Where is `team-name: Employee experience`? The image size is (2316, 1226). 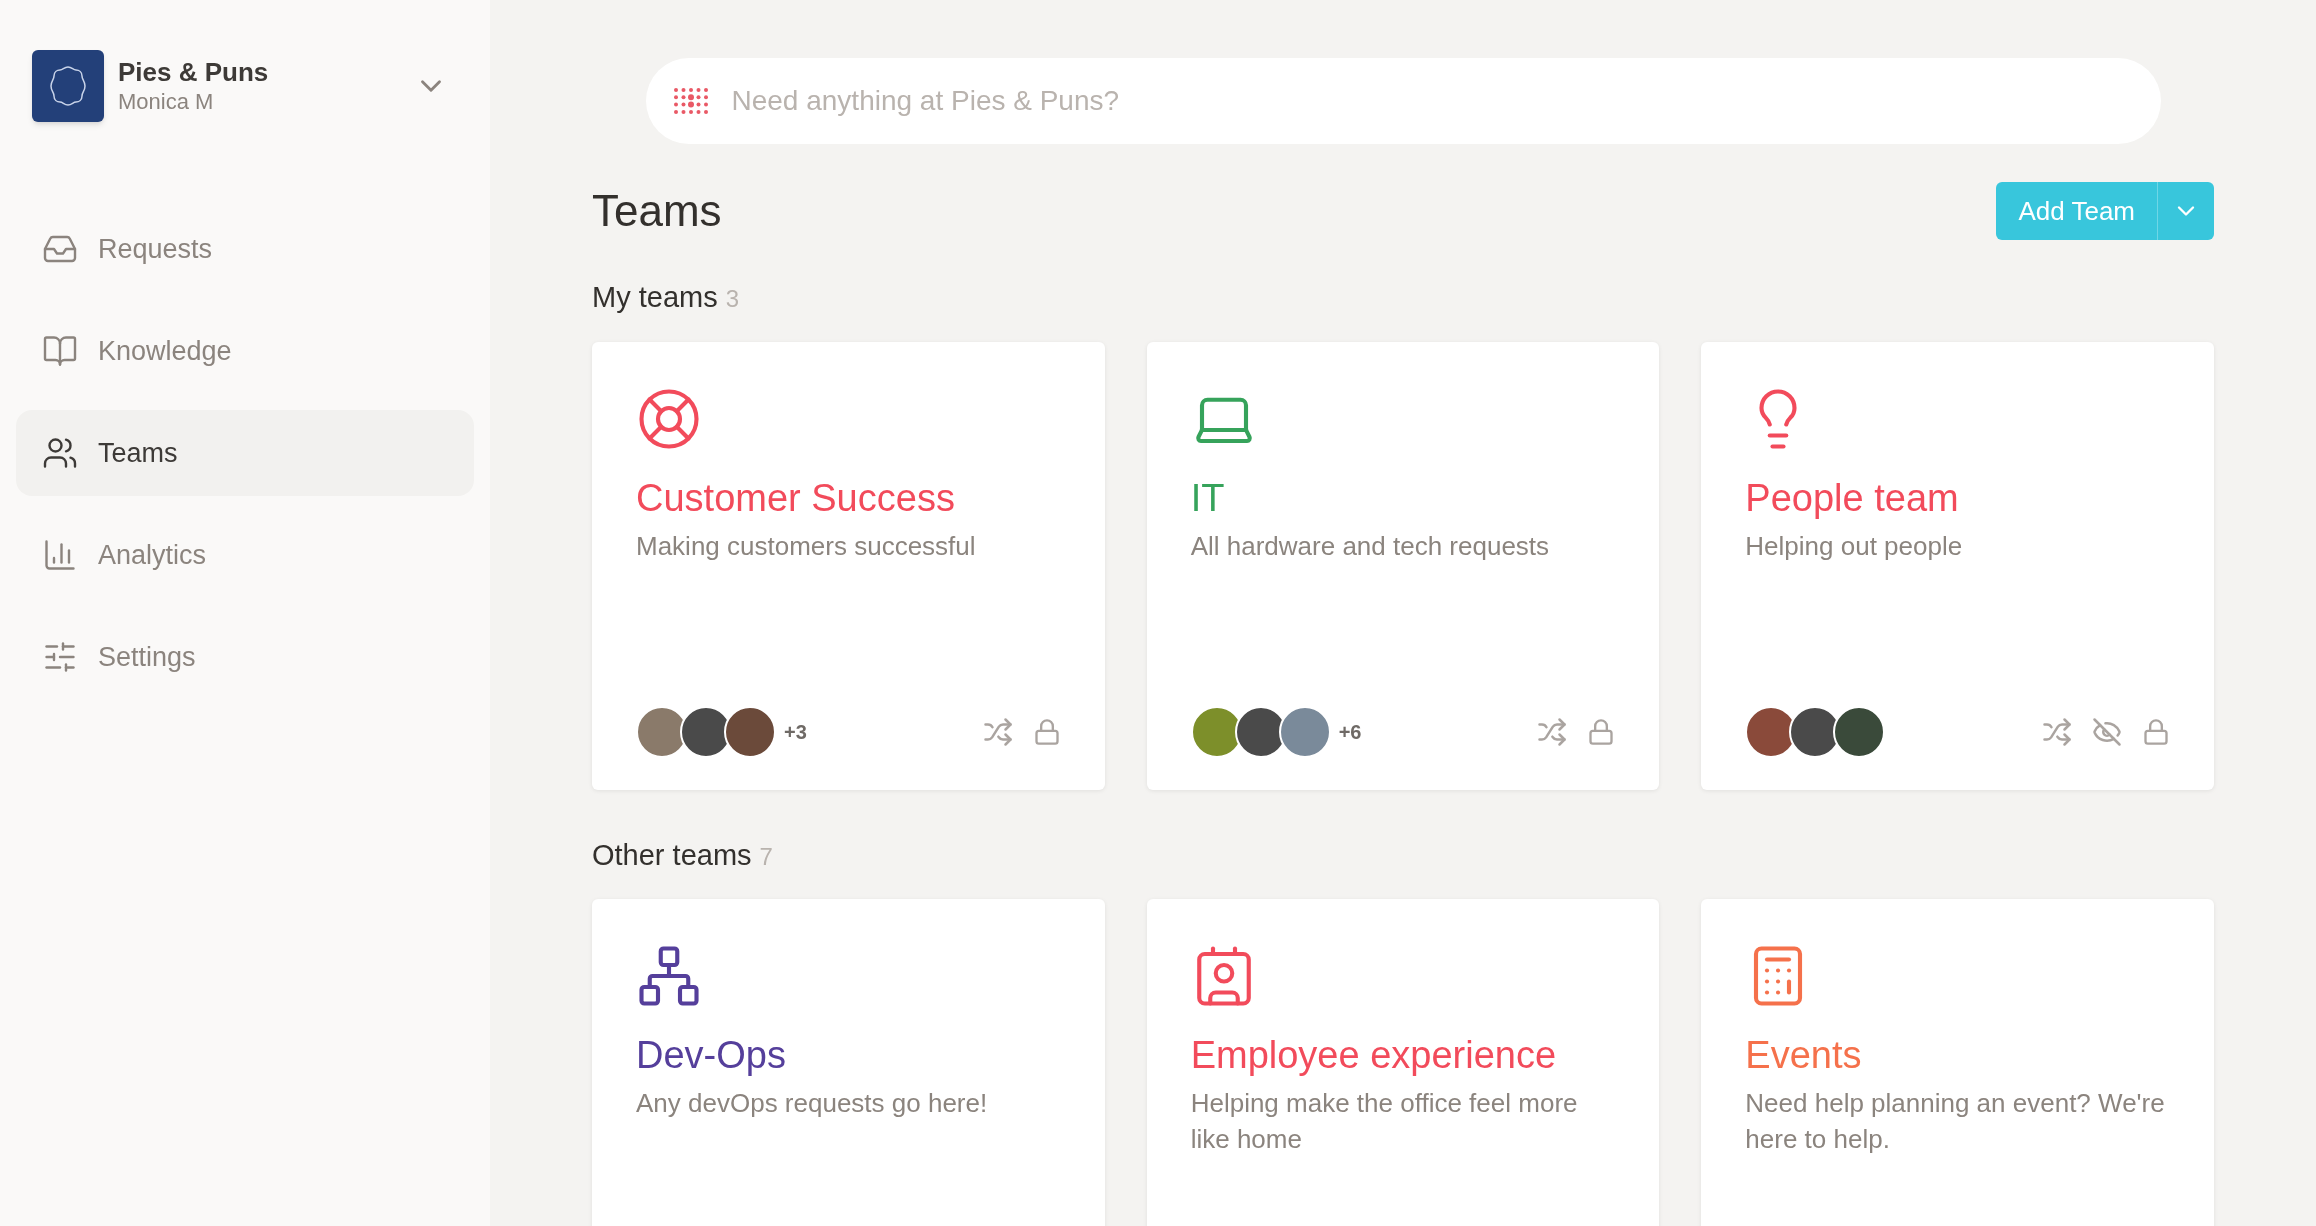
team-name: Employee experience is located at coordinates (1374, 1055).